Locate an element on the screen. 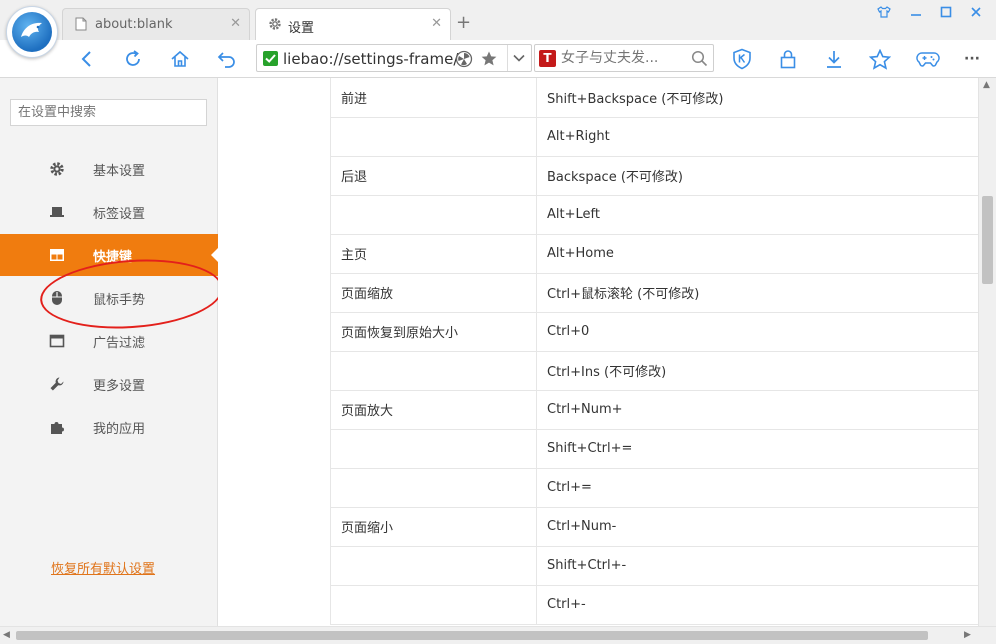 The height and width of the screenshot is (644, 996). table-row: 页面缩小 Ctrl+Num- is located at coordinates (654, 527).